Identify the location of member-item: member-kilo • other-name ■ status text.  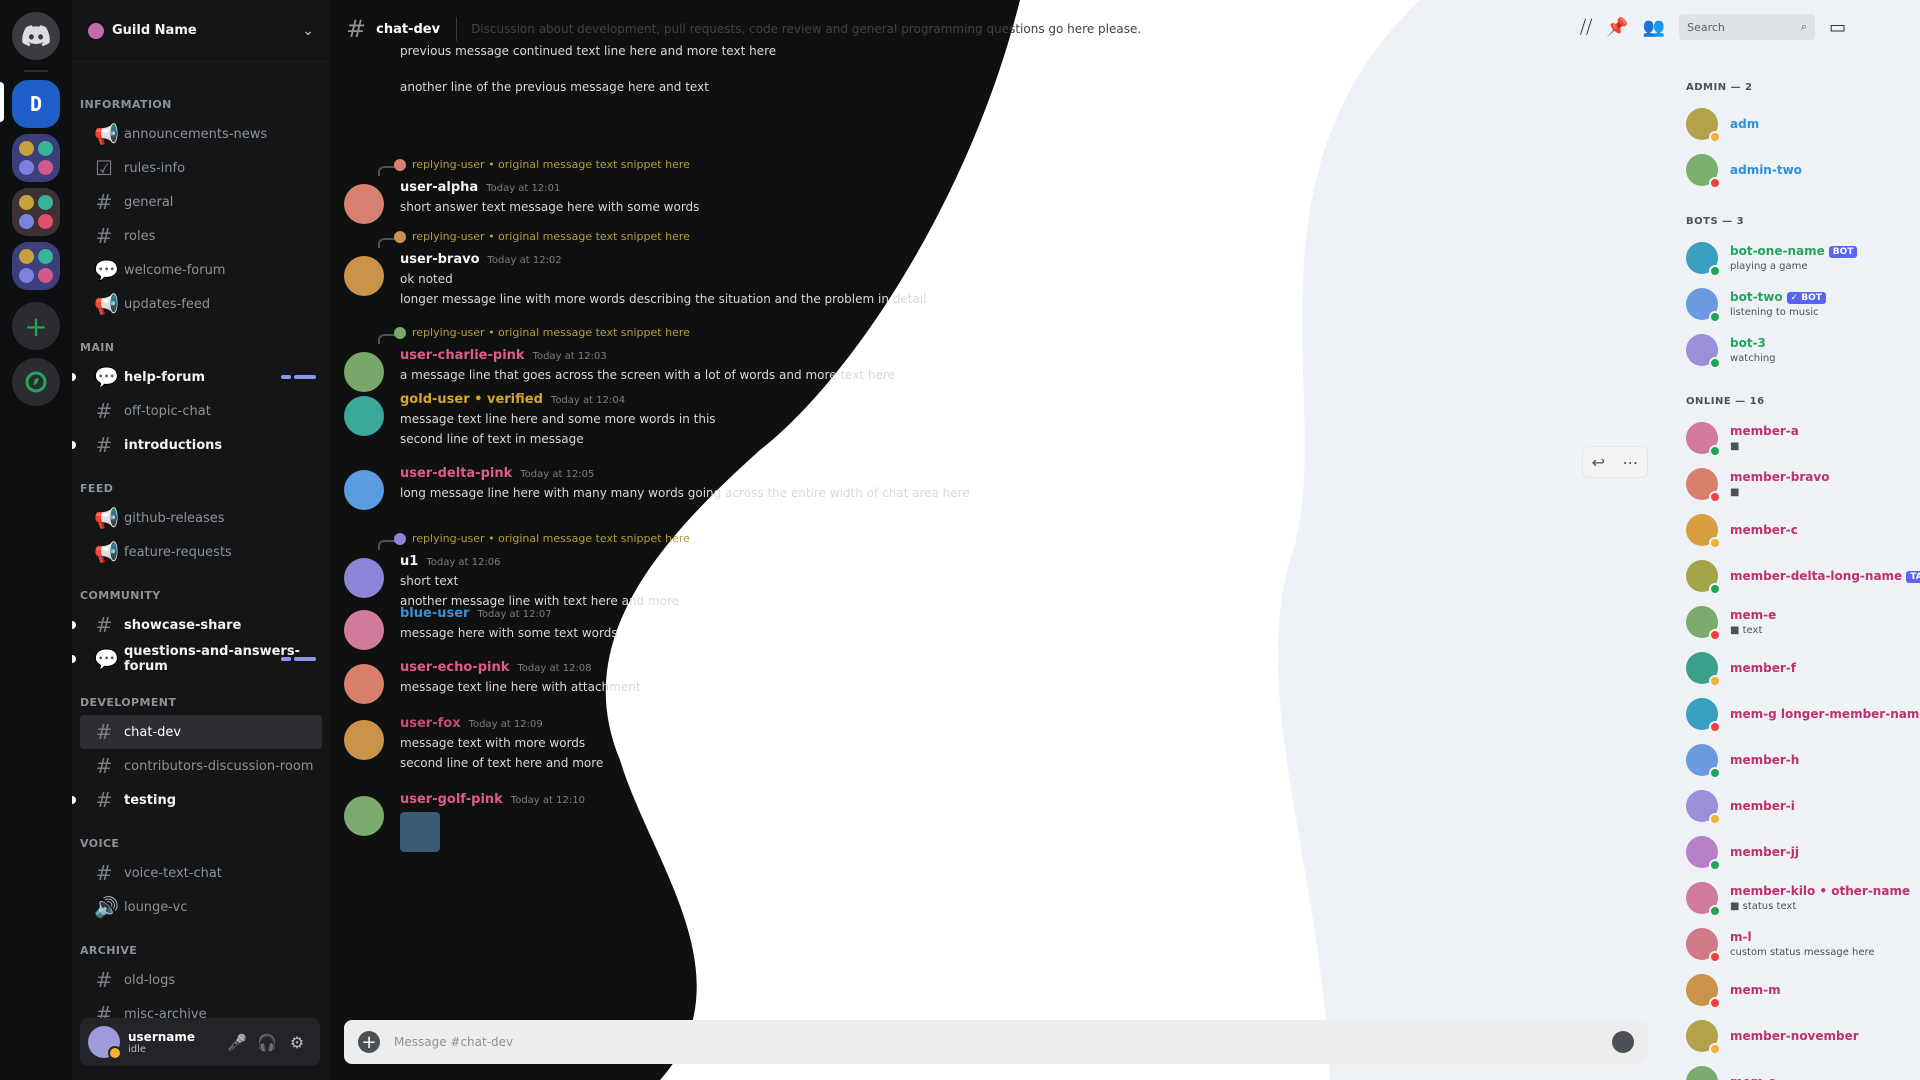
(1798, 898).